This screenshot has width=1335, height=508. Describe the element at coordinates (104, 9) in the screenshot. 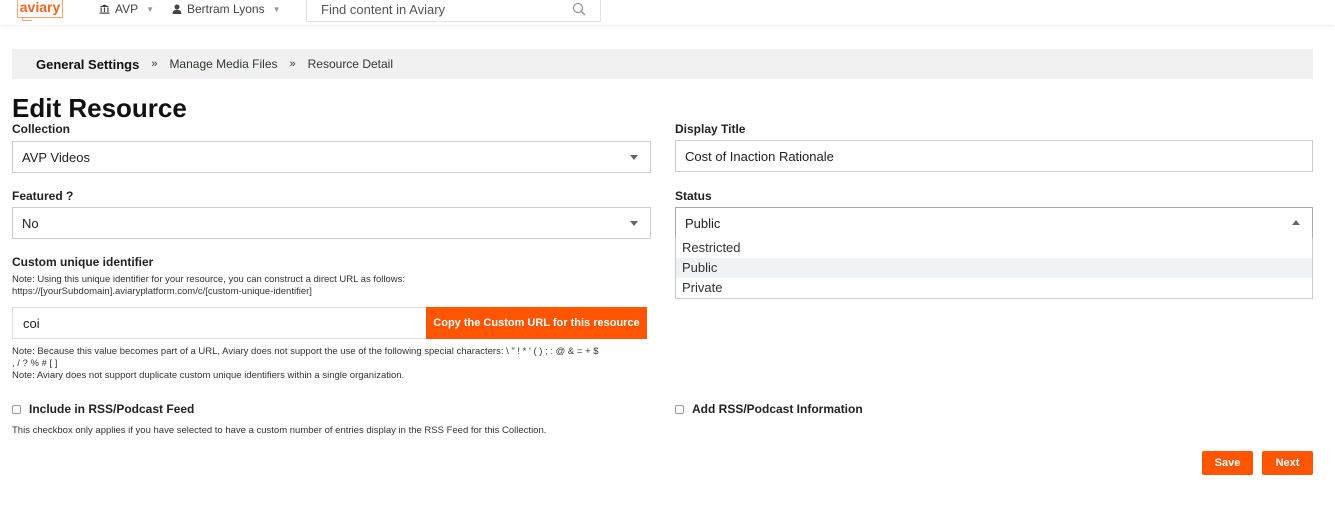

I see `institution-icon` at that location.